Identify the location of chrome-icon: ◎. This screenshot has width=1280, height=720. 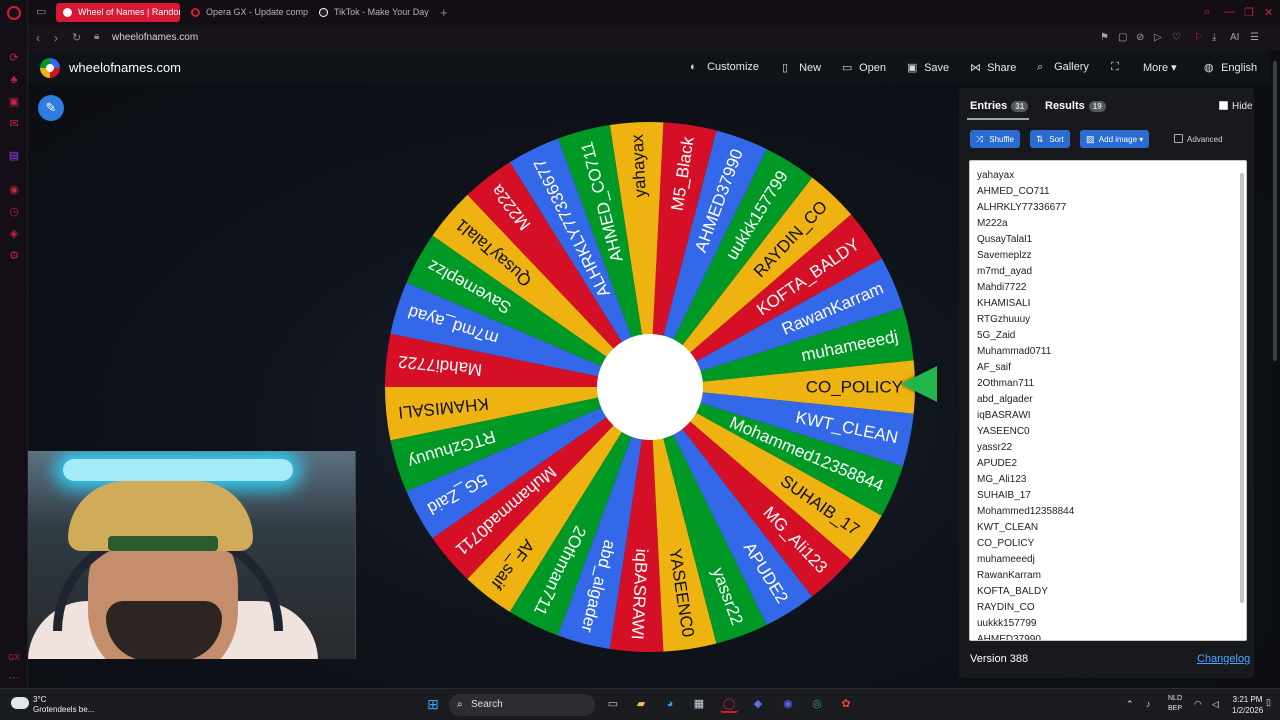
(817, 704).